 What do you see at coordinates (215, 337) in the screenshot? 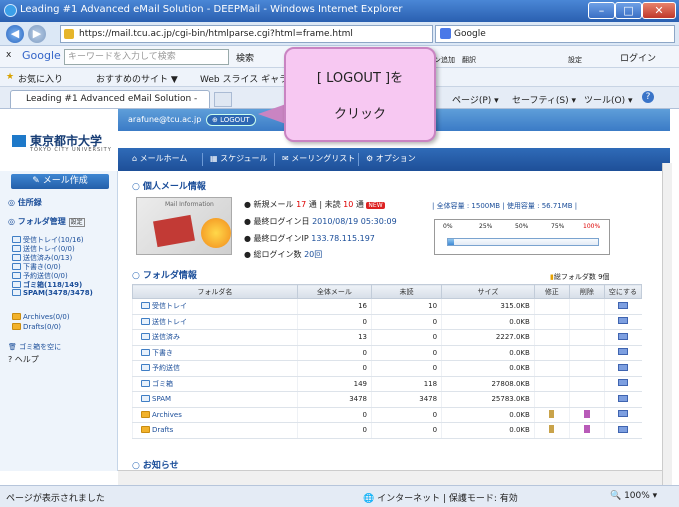
I see `folder-name-cell: 送信済み` at bounding box center [215, 337].